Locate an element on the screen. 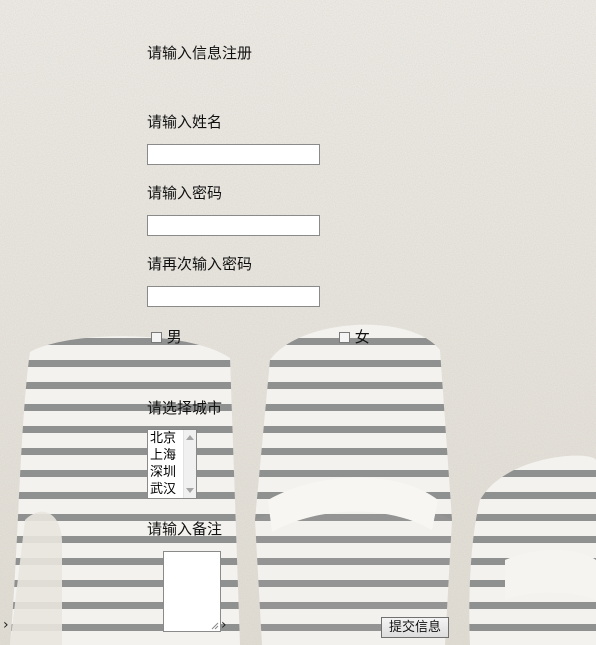 The height and width of the screenshot is (645, 596). gender-female-option: 女 is located at coordinates (354, 336).